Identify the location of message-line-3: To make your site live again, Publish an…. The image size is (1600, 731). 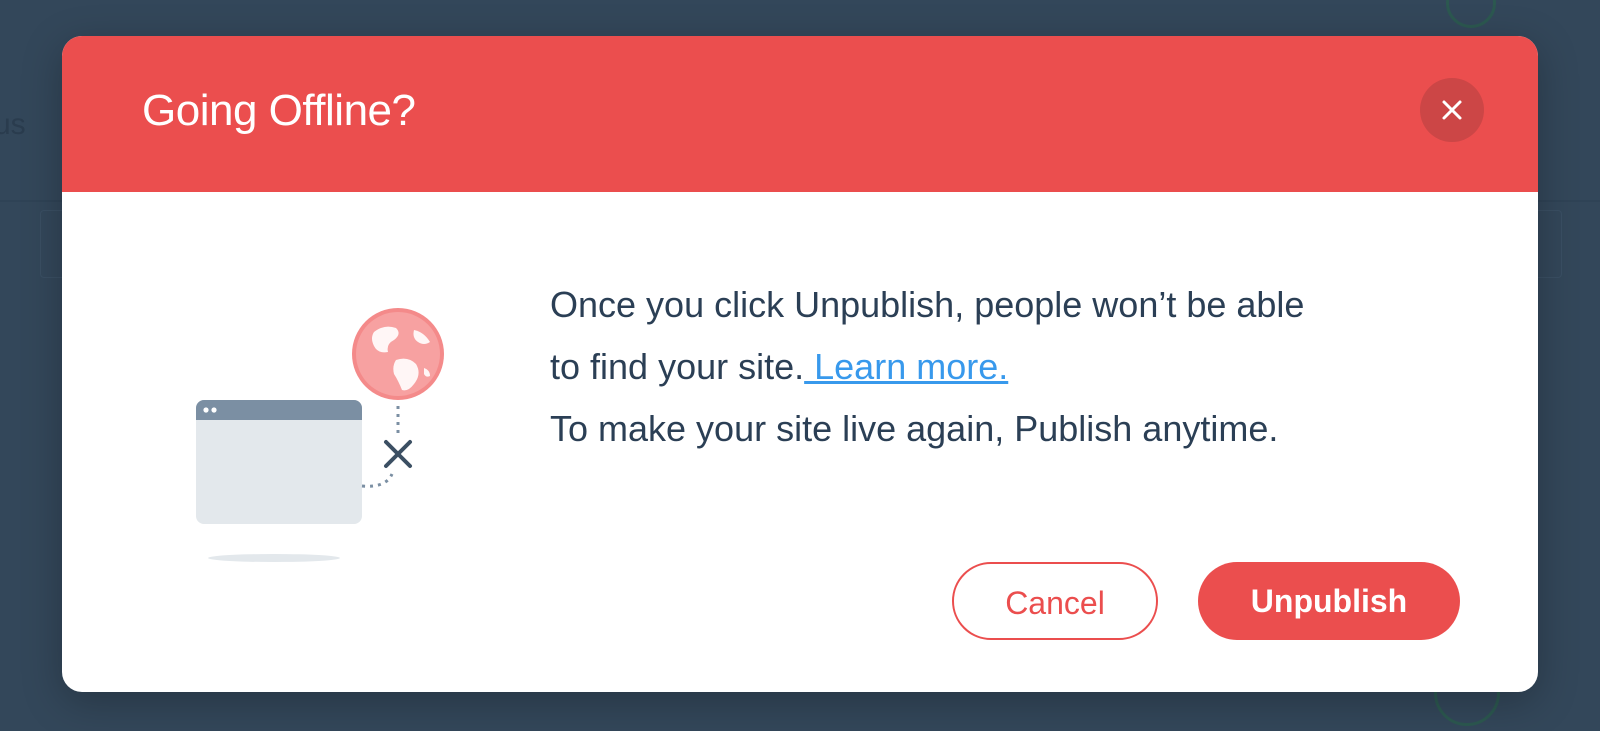
(914, 428).